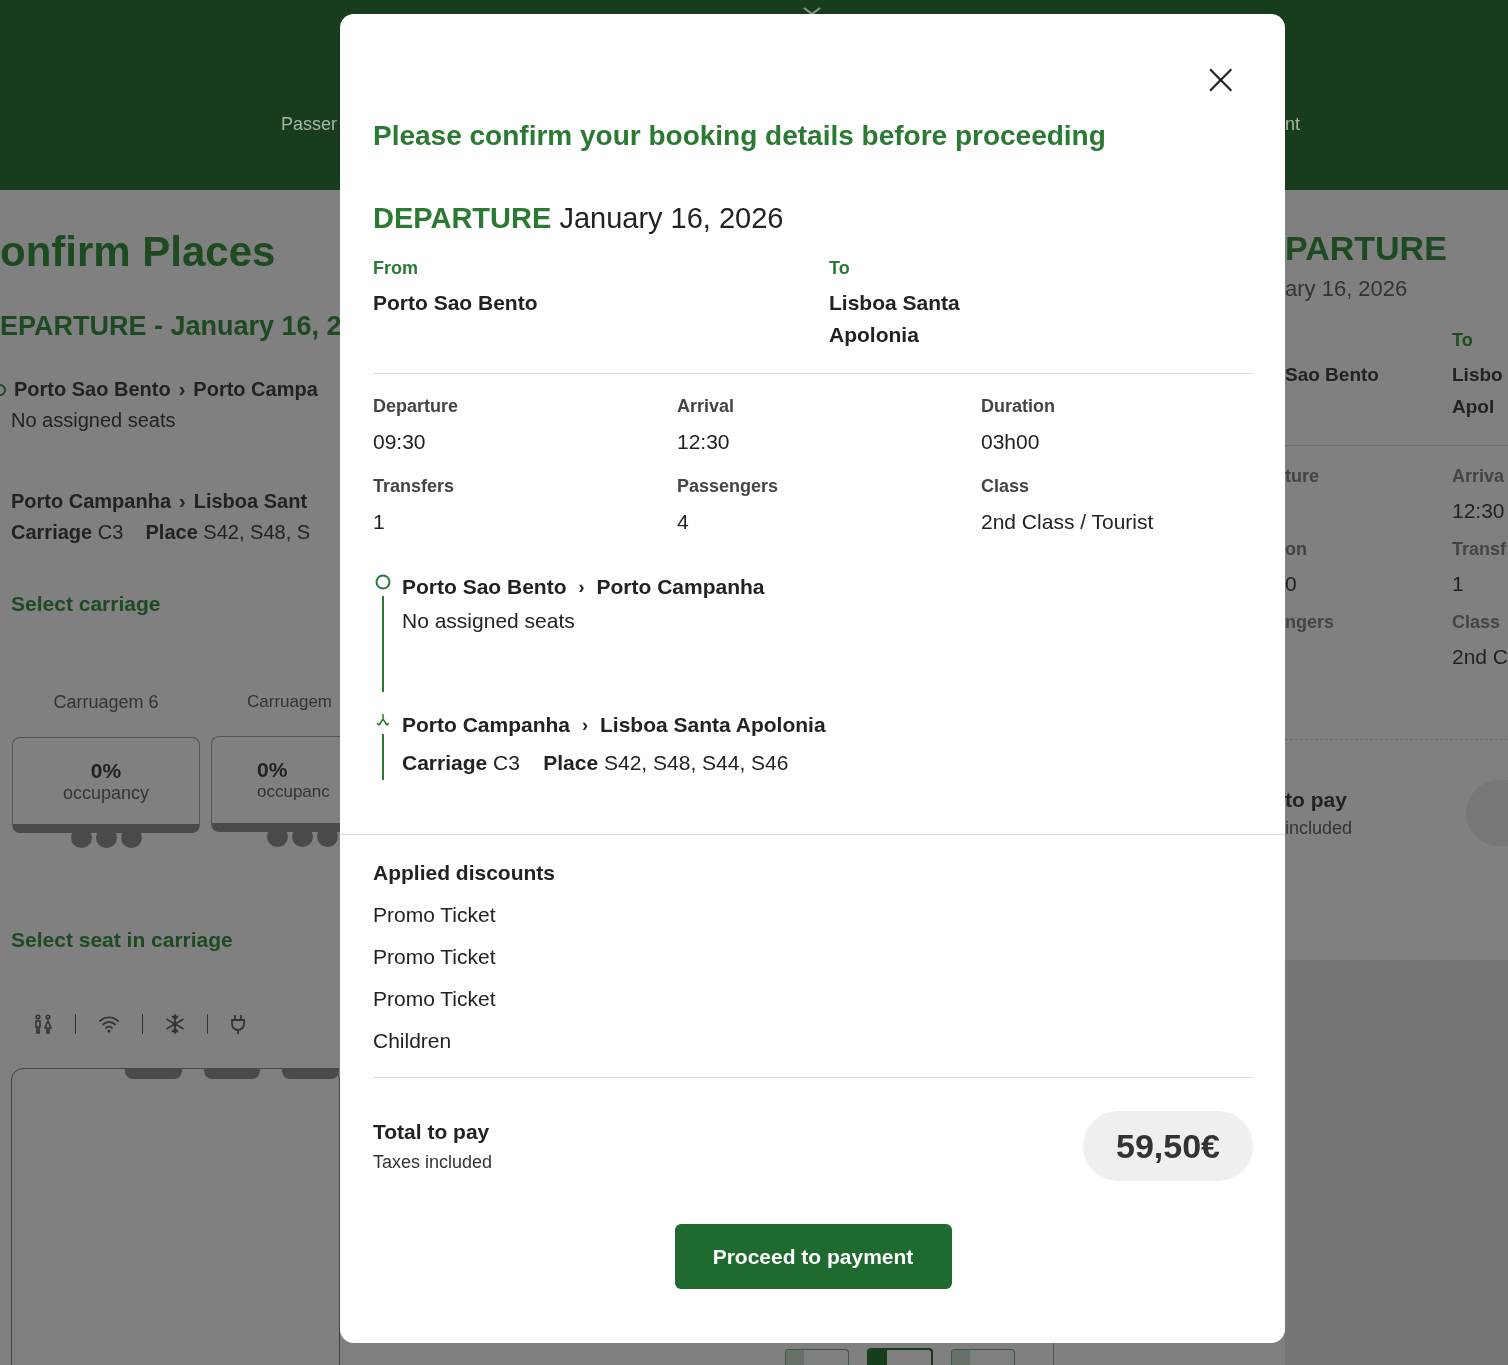 The image size is (1508, 1365). I want to click on field-label: ngers, so click(1310, 622).